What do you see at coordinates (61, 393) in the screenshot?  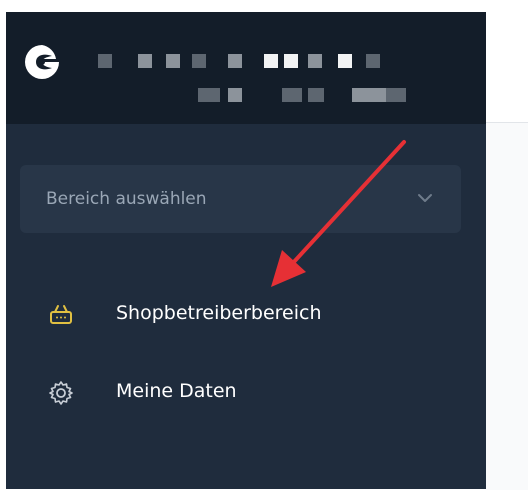 I see `gear-icon` at bounding box center [61, 393].